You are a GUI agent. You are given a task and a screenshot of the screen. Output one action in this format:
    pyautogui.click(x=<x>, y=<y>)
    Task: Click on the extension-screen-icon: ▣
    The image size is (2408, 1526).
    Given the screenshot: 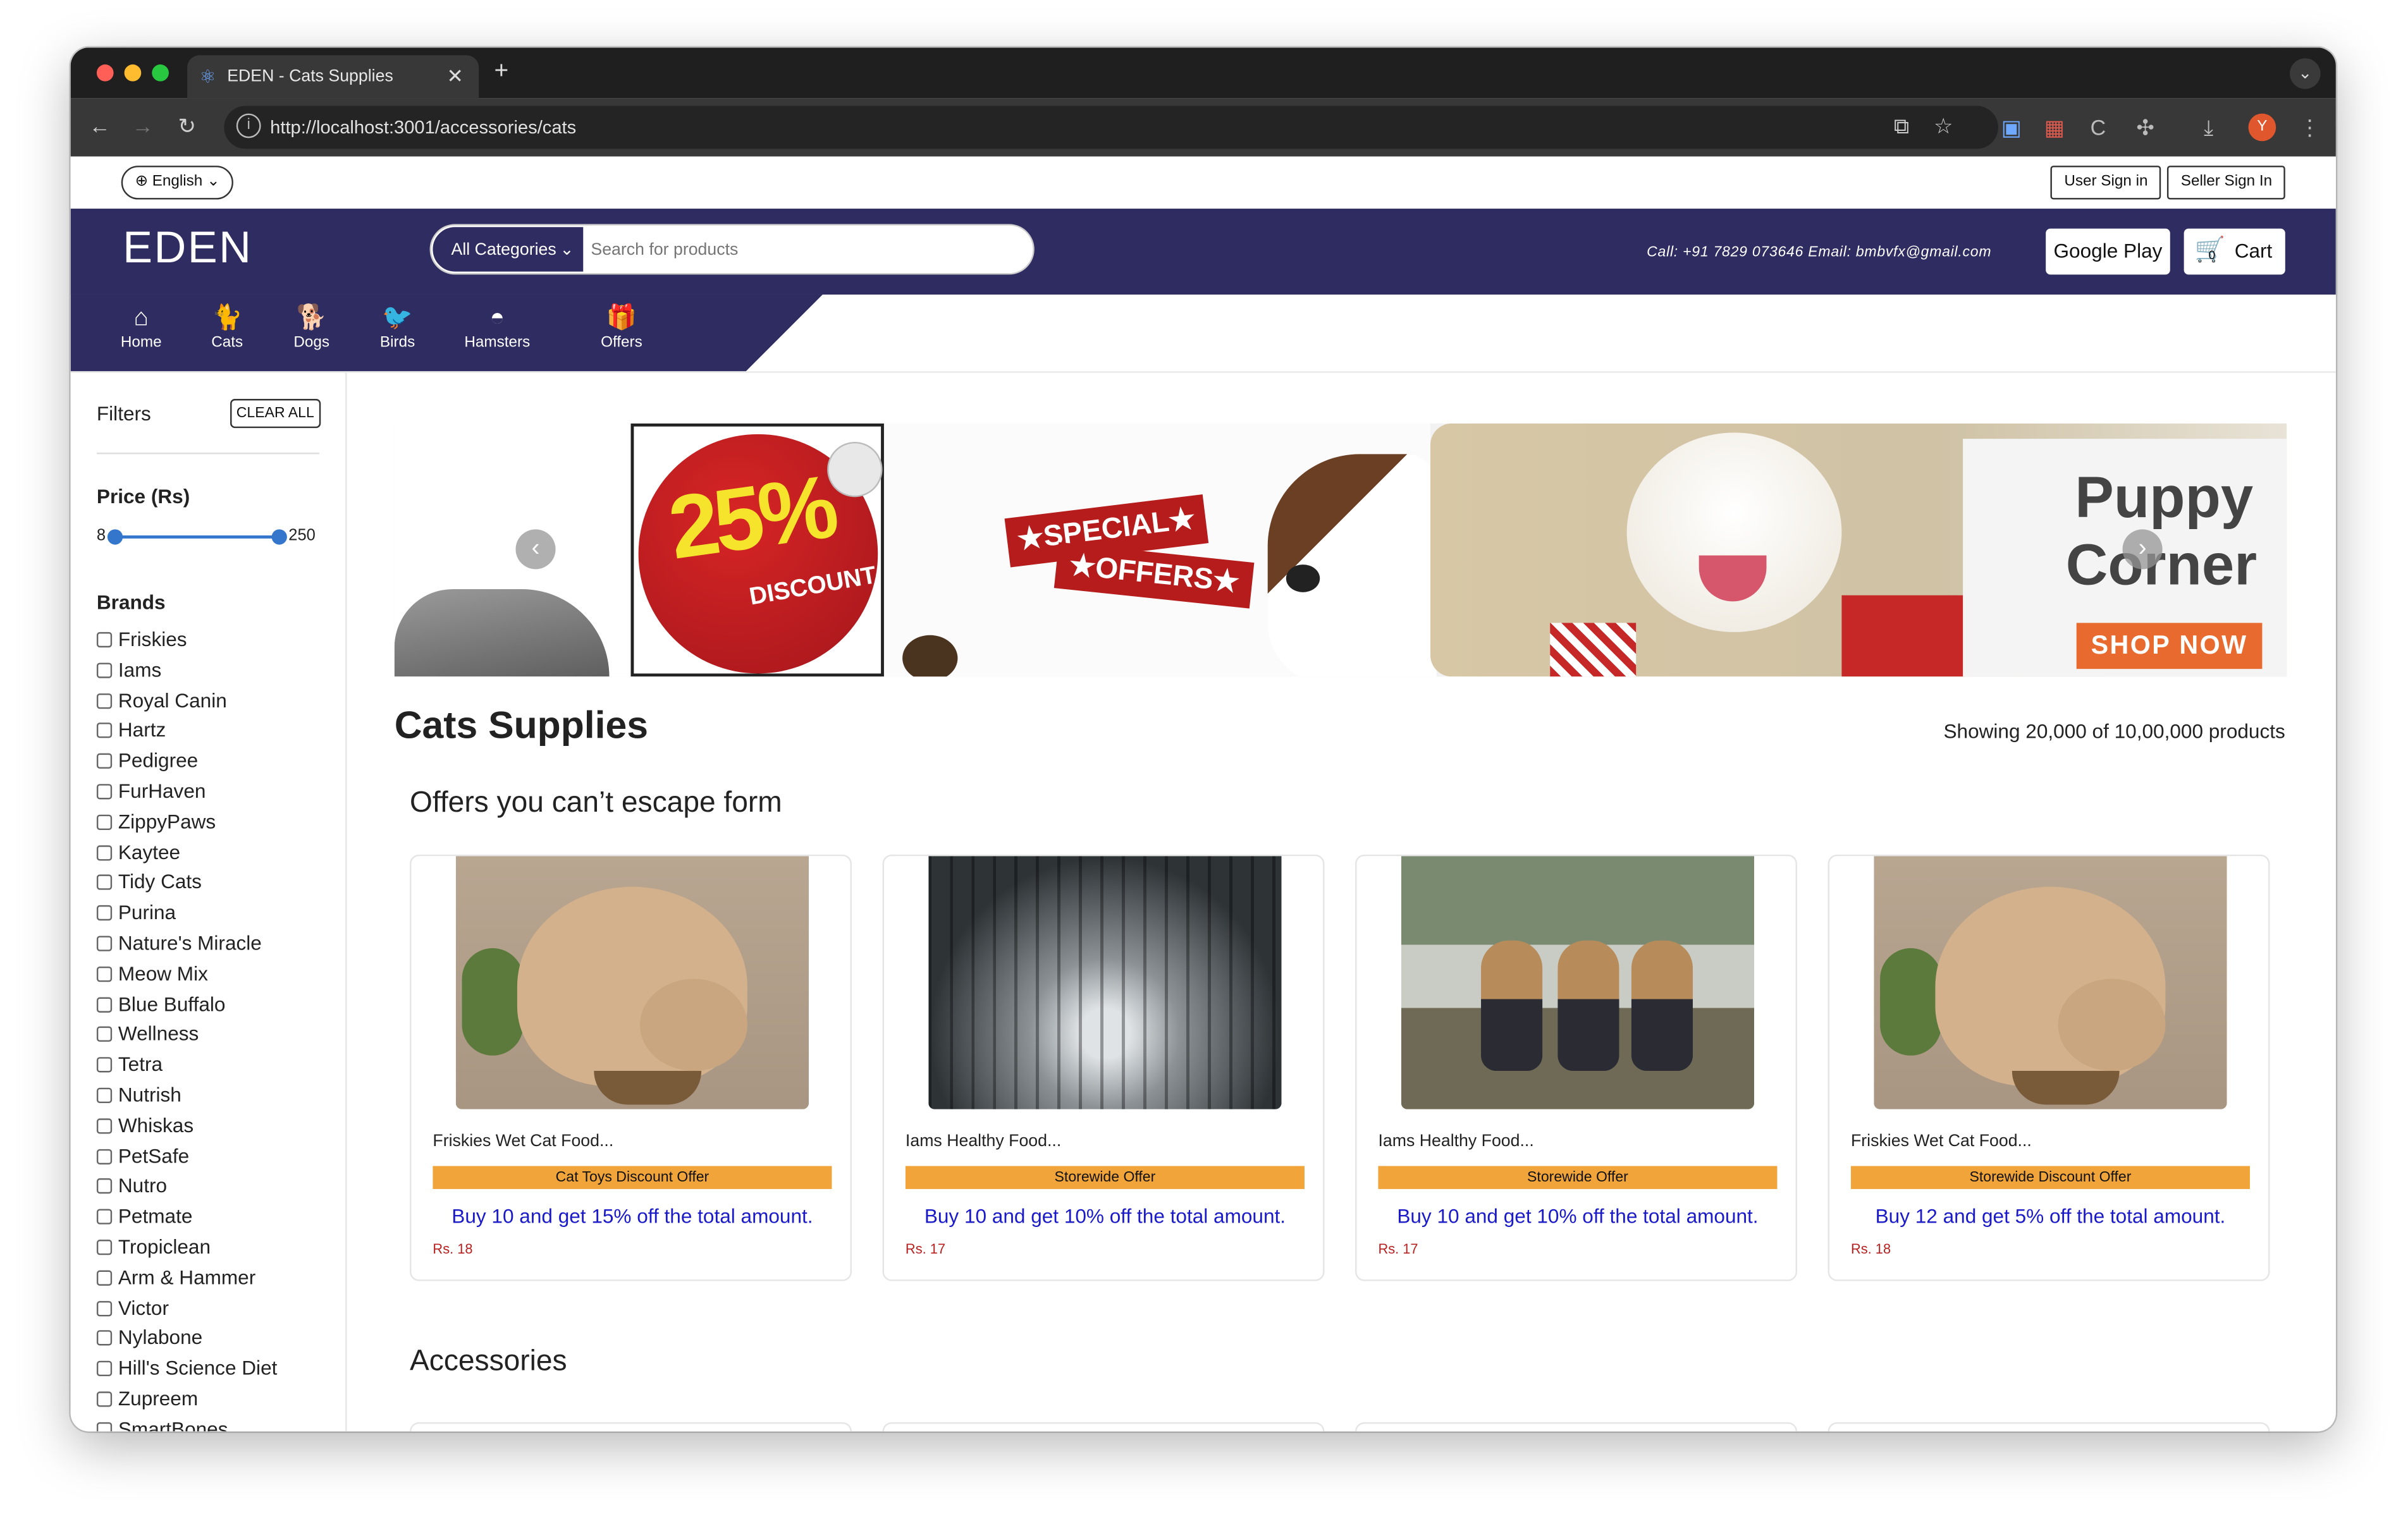 What is the action you would take?
    pyautogui.click(x=2011, y=128)
    